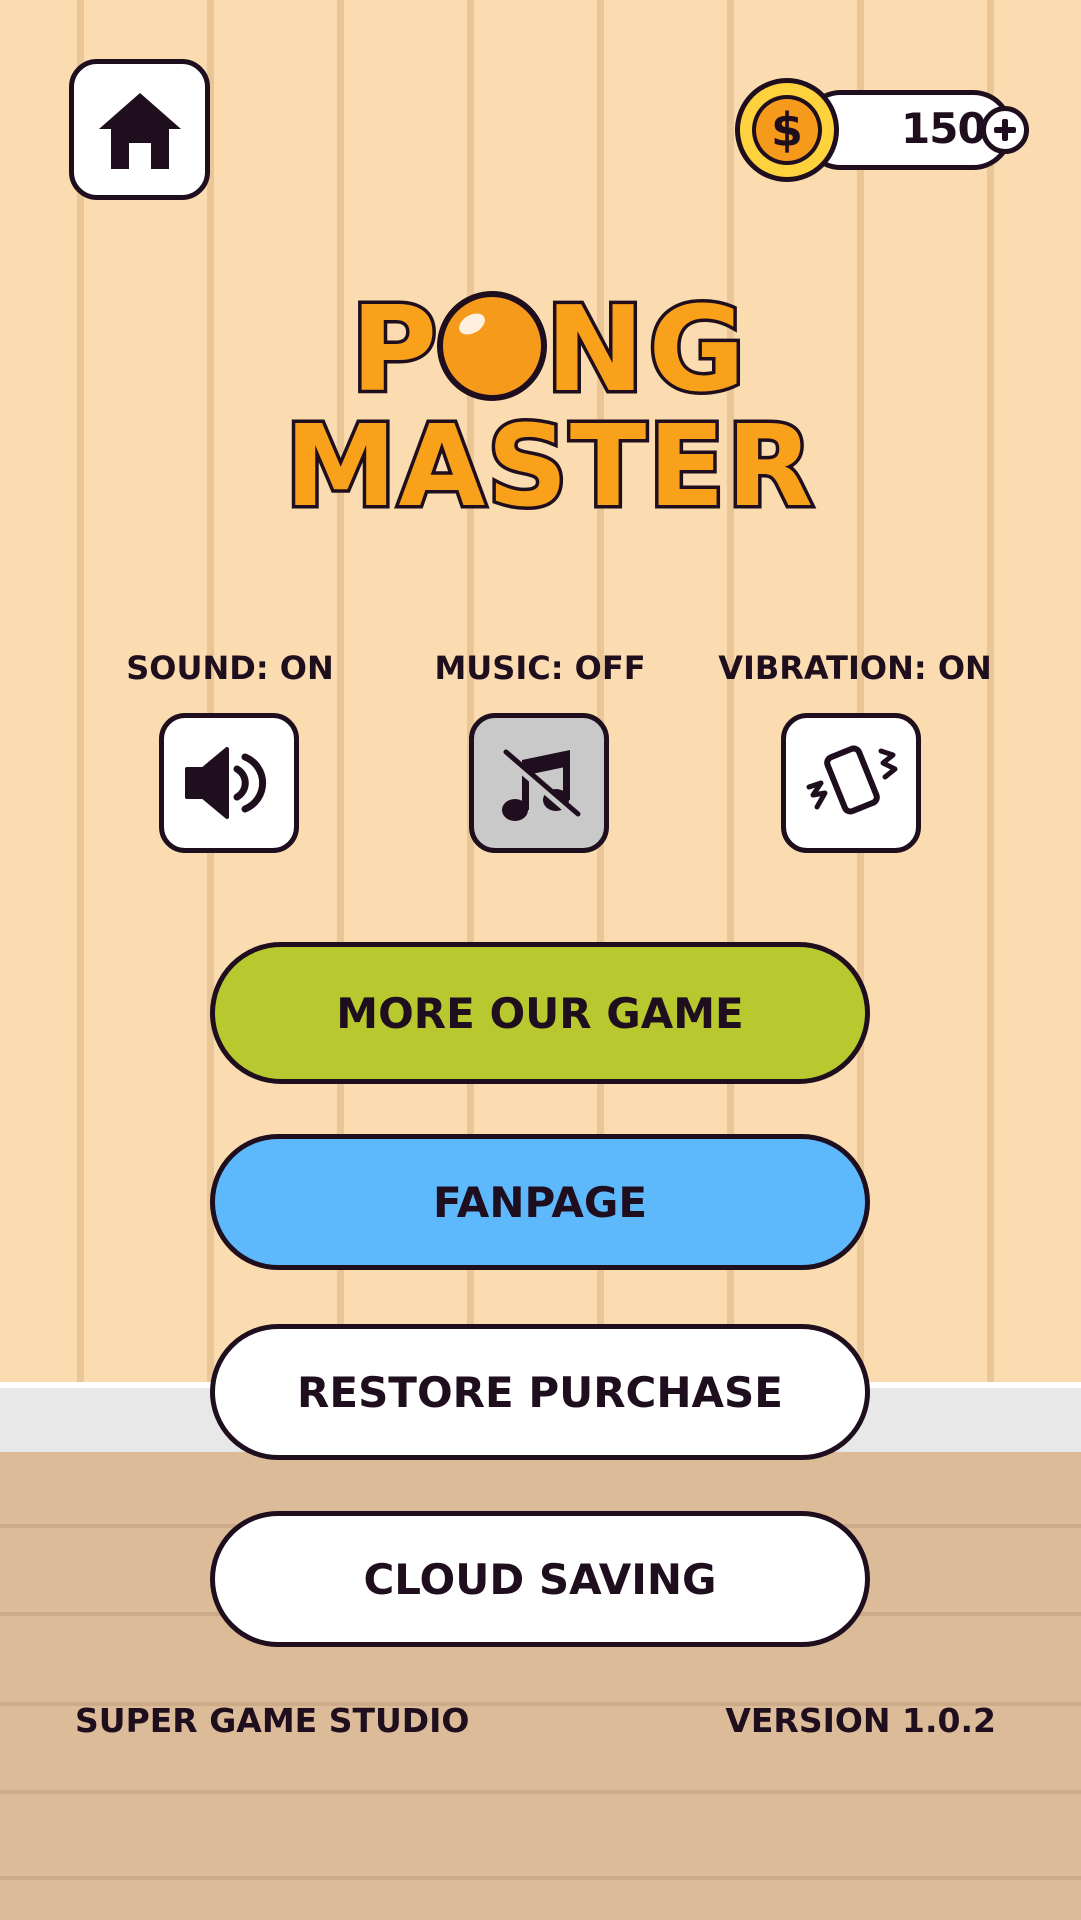  I want to click on music-toggle-button, so click(539, 783).